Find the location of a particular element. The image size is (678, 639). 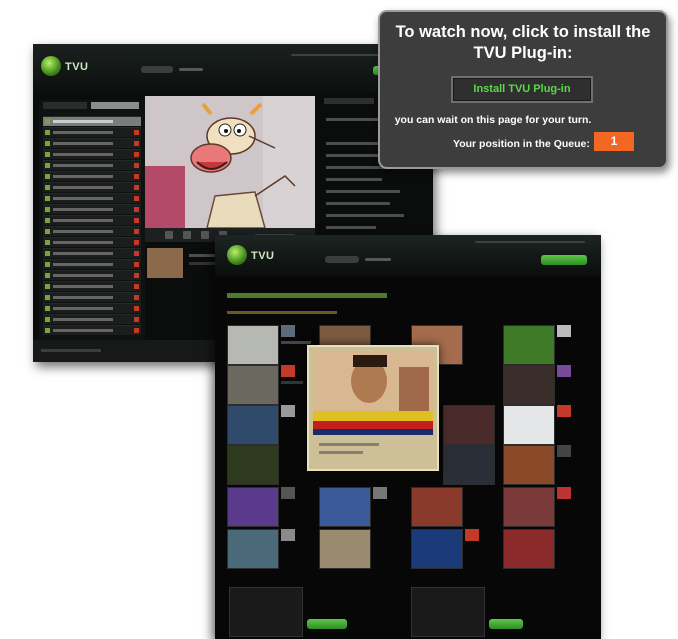

sub-heading is located at coordinates (282, 312).